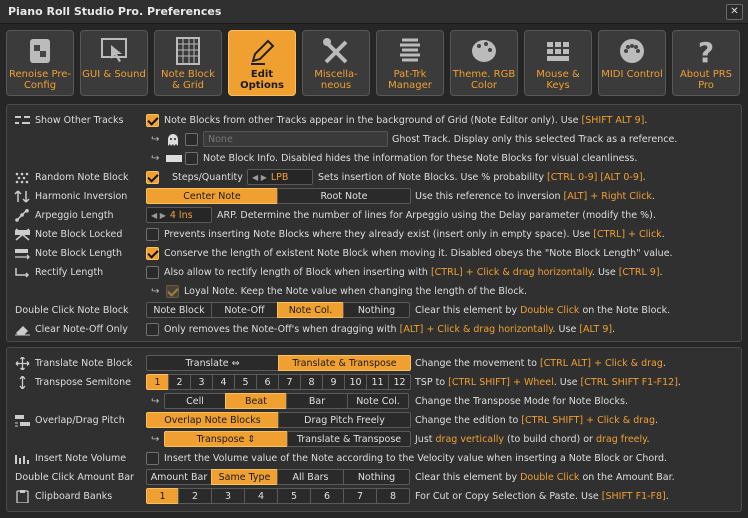  What do you see at coordinates (228, 496) in the screenshot?
I see `bank-3: 3` at bounding box center [228, 496].